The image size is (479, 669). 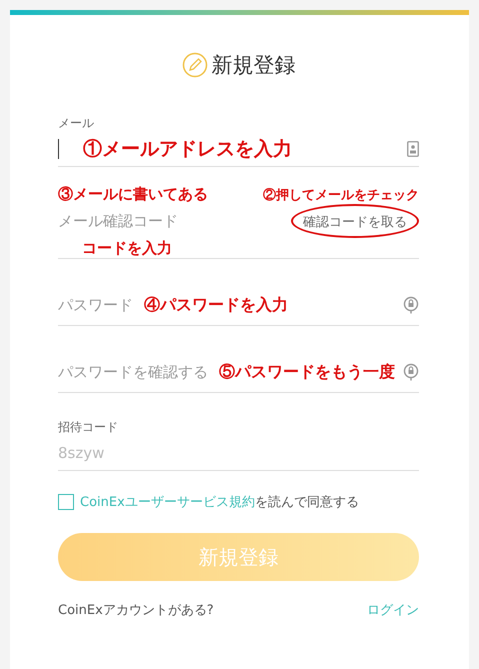 What do you see at coordinates (167, 502) in the screenshot?
I see `terms-link: CoinExユーザーサービス規約` at bounding box center [167, 502].